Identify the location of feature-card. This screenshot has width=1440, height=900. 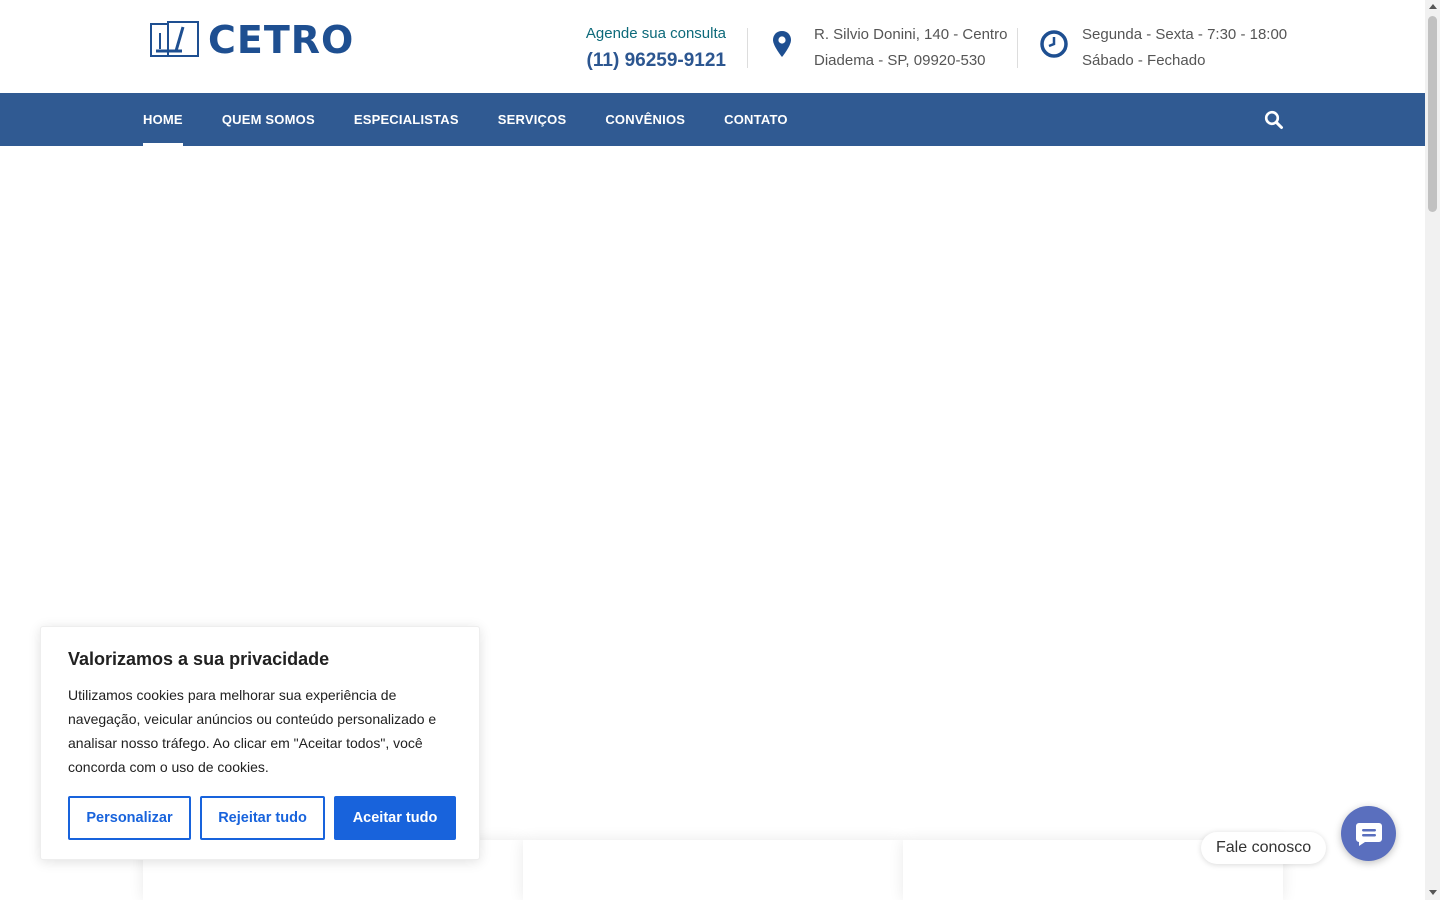
(713, 870).